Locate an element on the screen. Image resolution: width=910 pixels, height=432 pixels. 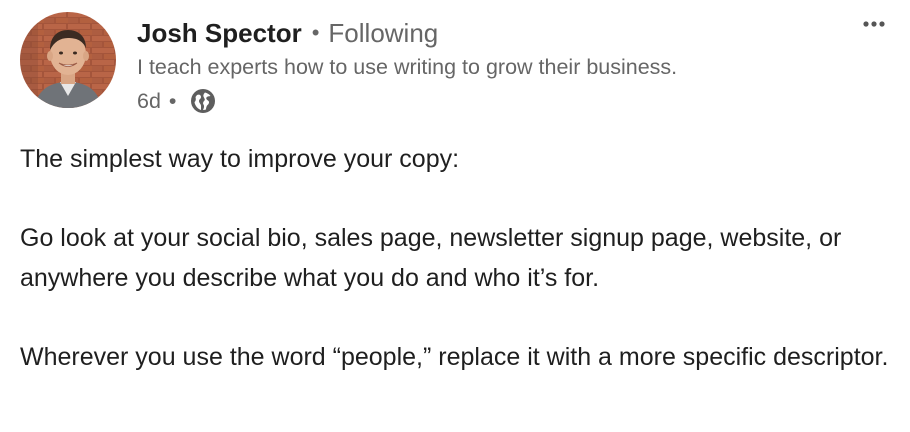
follow-status: Following is located at coordinates (383, 33).